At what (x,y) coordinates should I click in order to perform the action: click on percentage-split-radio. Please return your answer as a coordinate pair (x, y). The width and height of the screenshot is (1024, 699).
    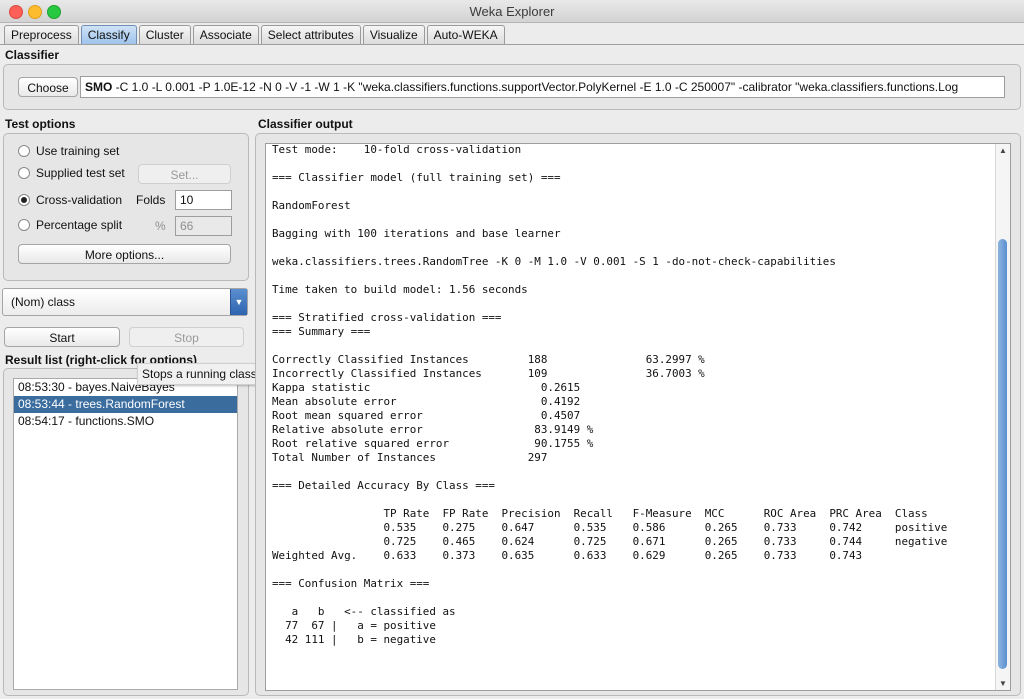
    Looking at the image, I should click on (24, 225).